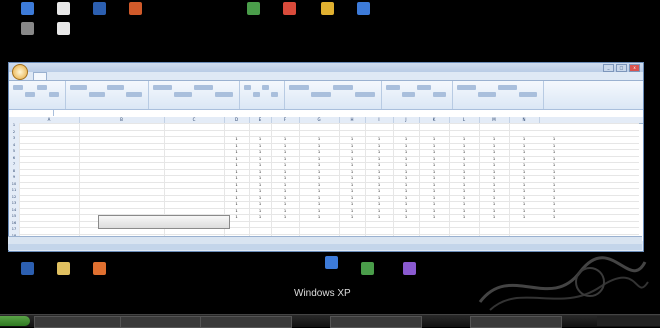 This screenshot has width=660, height=328. I want to click on window-title-bar: _ □ x, so click(326, 71).